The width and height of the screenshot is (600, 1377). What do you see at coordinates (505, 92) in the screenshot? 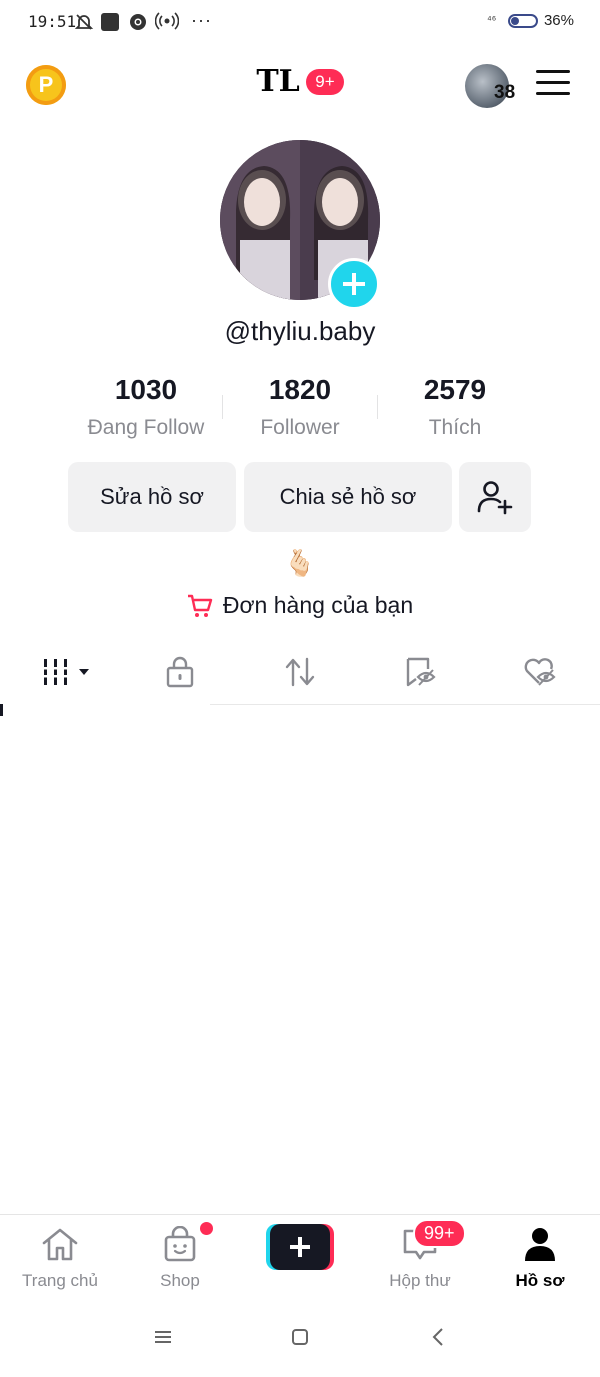
I see `friends-count: 38` at bounding box center [505, 92].